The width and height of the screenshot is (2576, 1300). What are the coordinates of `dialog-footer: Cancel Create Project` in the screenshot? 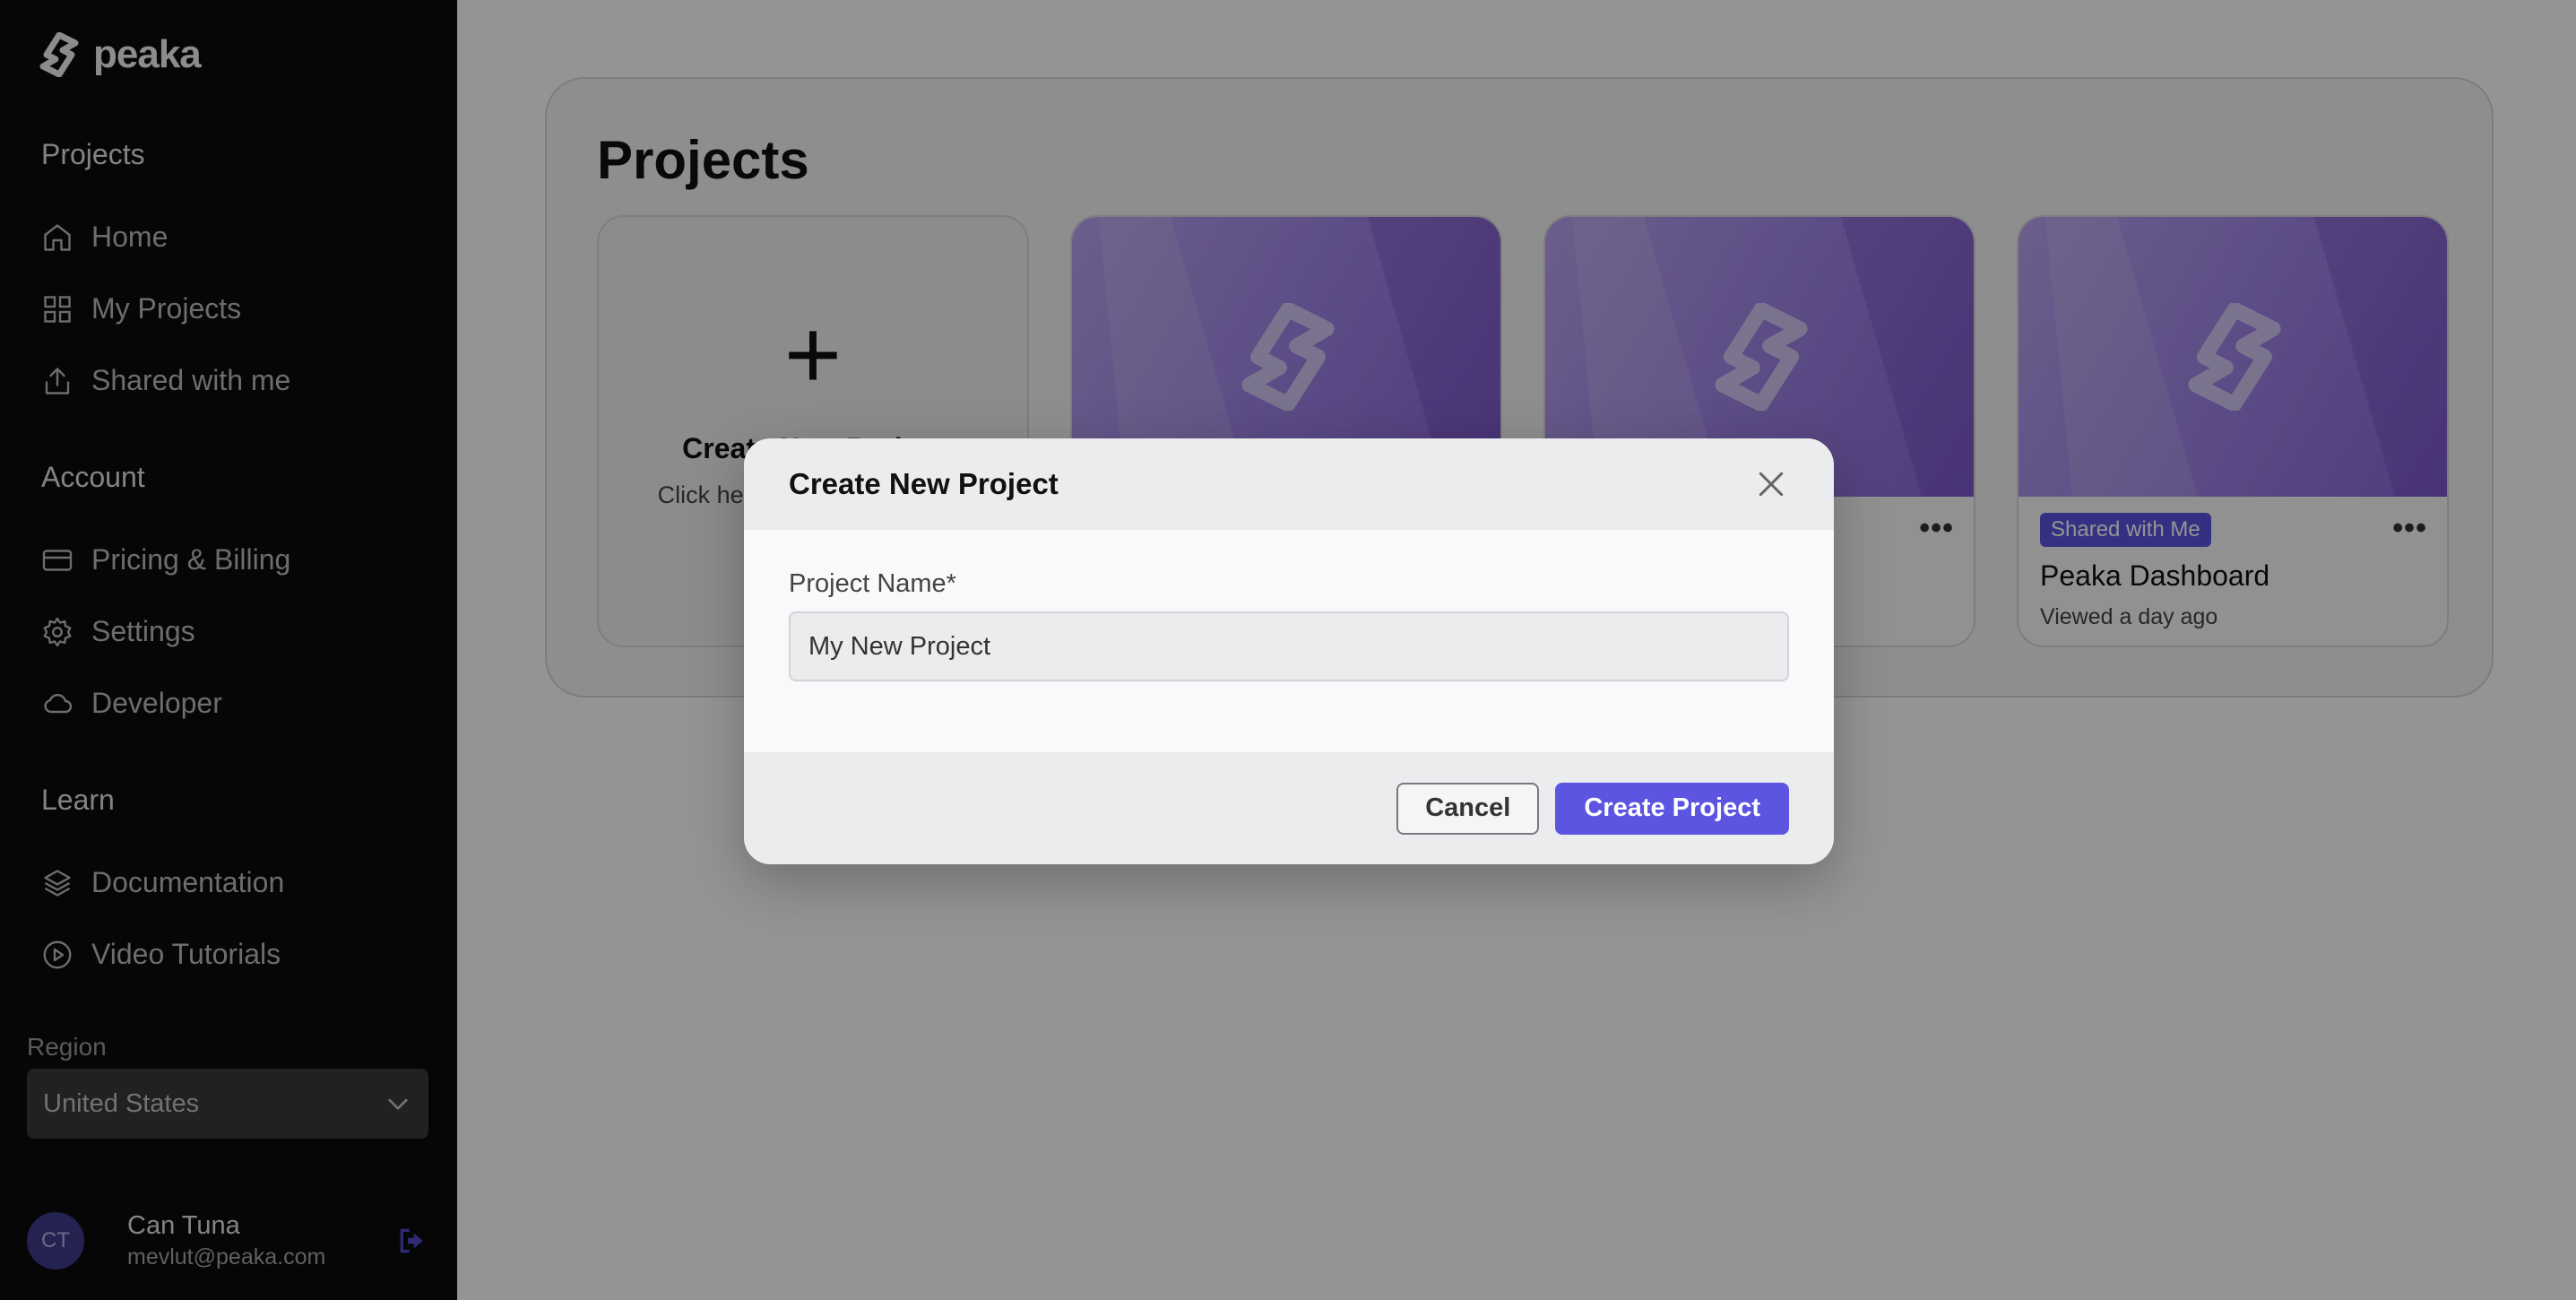 It's located at (1289, 808).